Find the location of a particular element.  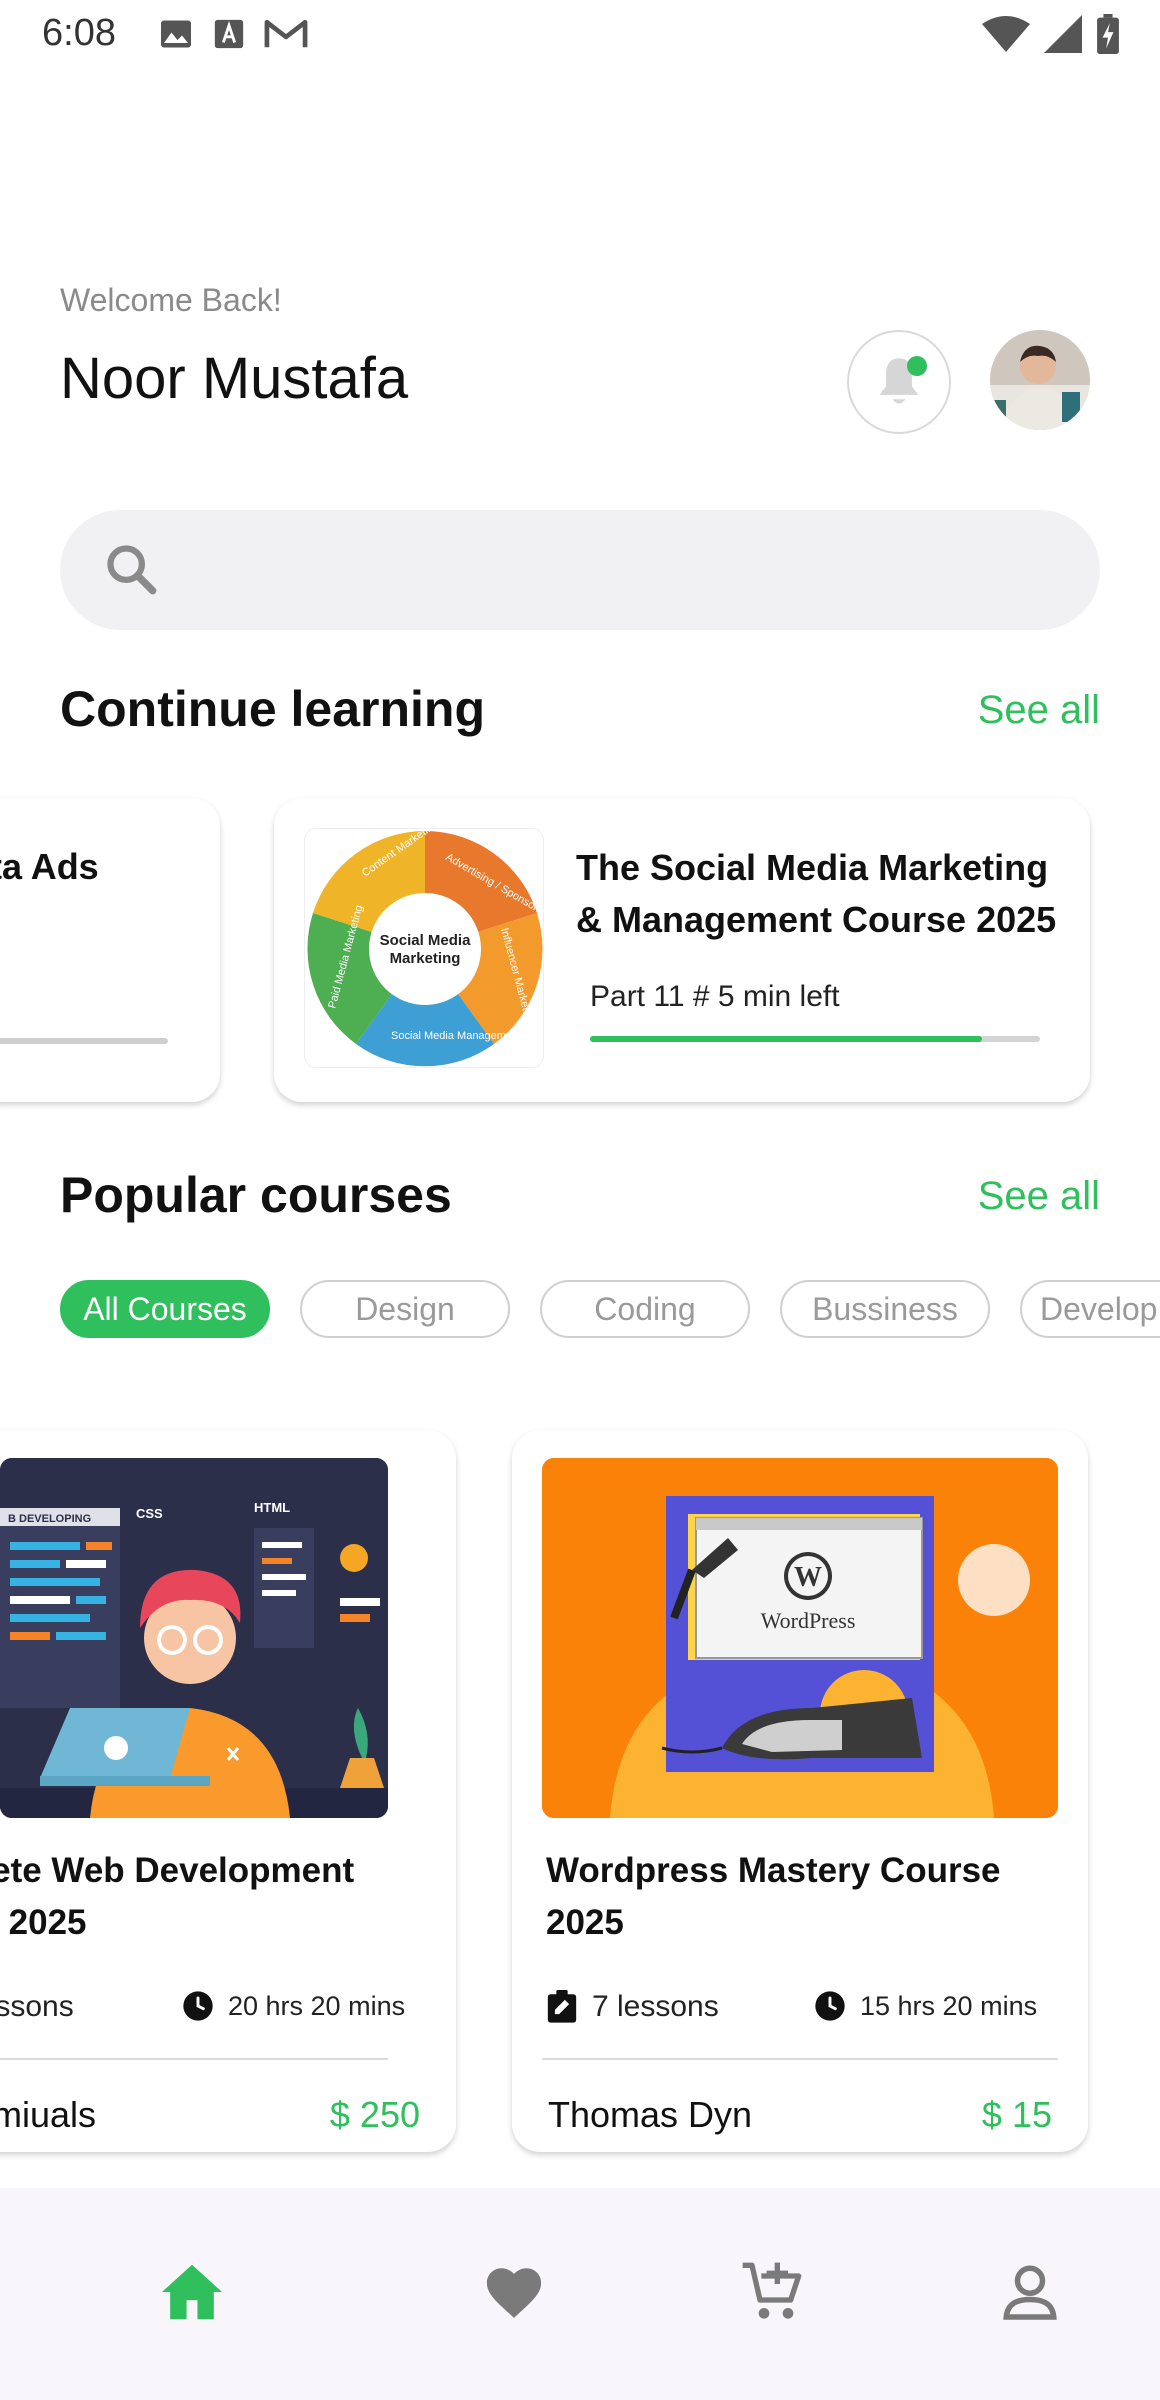

status-time: 6:08 is located at coordinates (79, 33).